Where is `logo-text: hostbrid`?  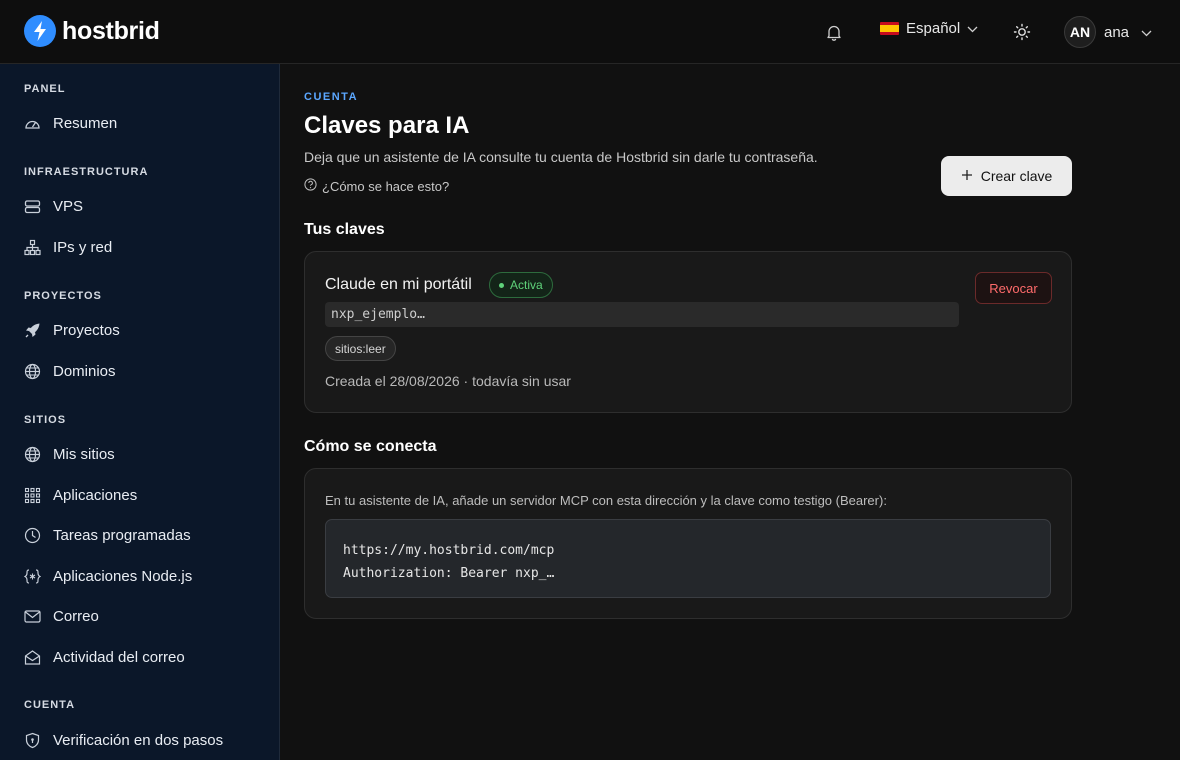
logo-text: hostbrid is located at coordinates (111, 30).